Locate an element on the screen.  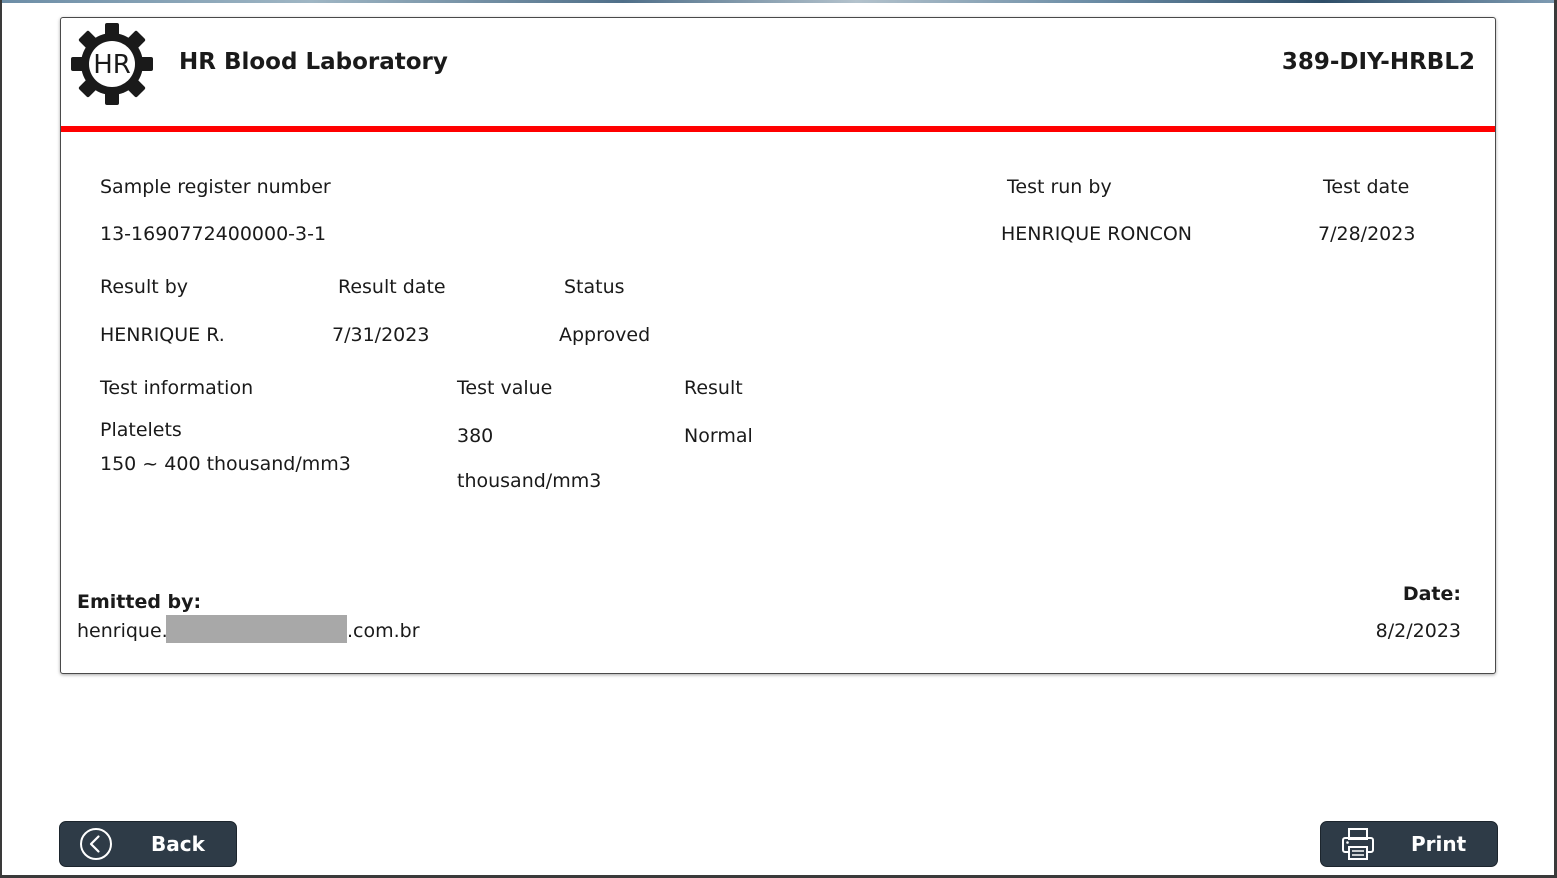
back-button: Back is located at coordinates (148, 844).